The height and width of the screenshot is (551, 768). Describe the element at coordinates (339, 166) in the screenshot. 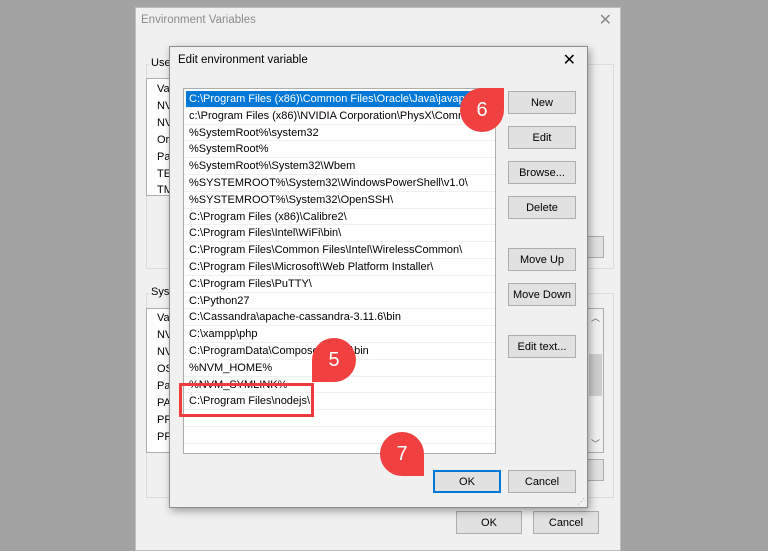

I see `list-item: %SystemRoot%\System32\Wbem` at that location.